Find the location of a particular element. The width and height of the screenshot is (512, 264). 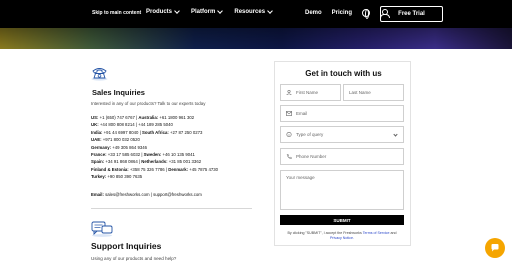

sales-inquiries-heading: Sales Inquiries is located at coordinates (118, 92).